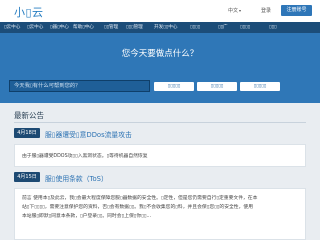 The height and width of the screenshot is (240, 320). What do you see at coordinates (160, 54) in the screenshot?
I see `hero-title: 您今天要做点什么？` at bounding box center [160, 54].